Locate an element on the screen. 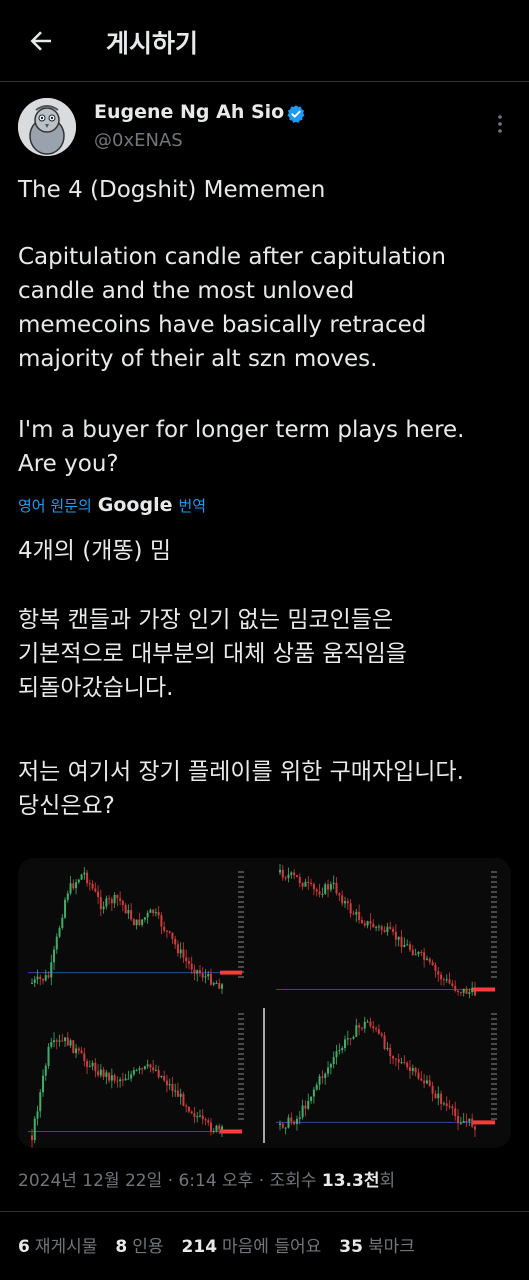 Image resolution: width=529 pixels, height=1280 pixels. engagement-stats: 6 재게시물 8 인용 214 마음에 들어요 35 북마크 is located at coordinates (216, 1244).